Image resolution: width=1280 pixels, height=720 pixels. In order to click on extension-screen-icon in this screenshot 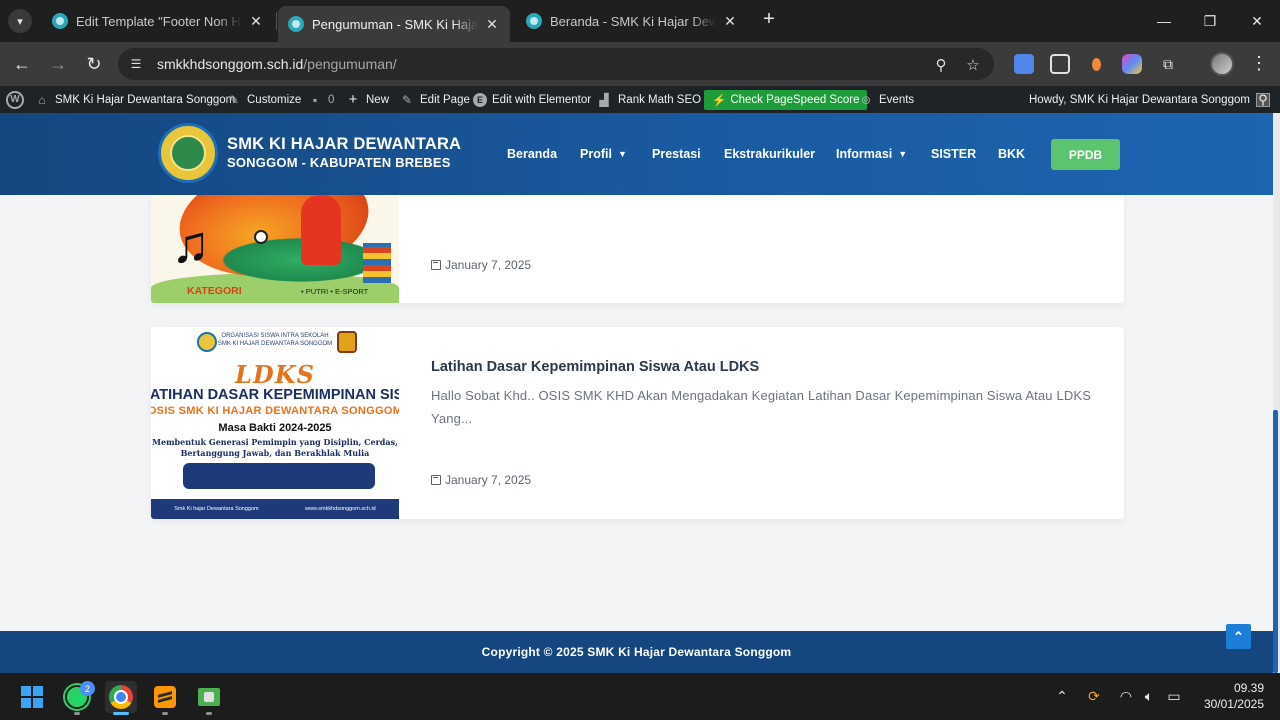, I will do `click(1060, 64)`.